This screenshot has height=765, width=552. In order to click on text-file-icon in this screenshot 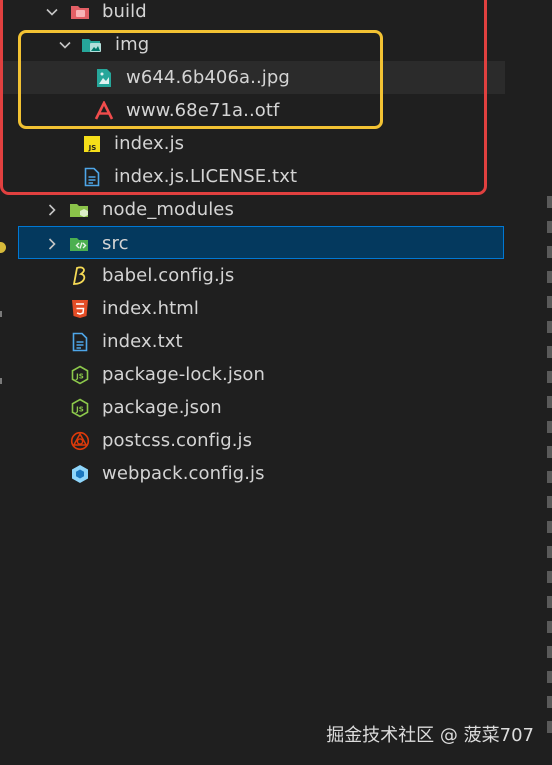, I will do `click(80, 341)`.